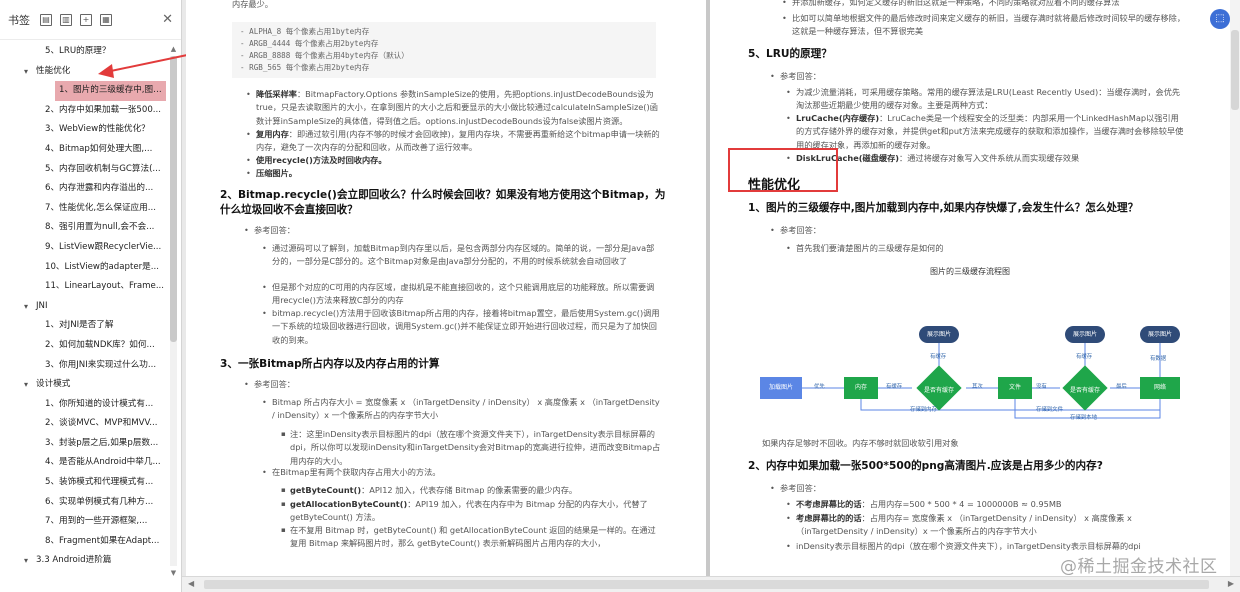 This screenshot has width=1240, height=592. Describe the element at coordinates (66, 19) in the screenshot. I see `collapse-all-icon: ▥` at that location.